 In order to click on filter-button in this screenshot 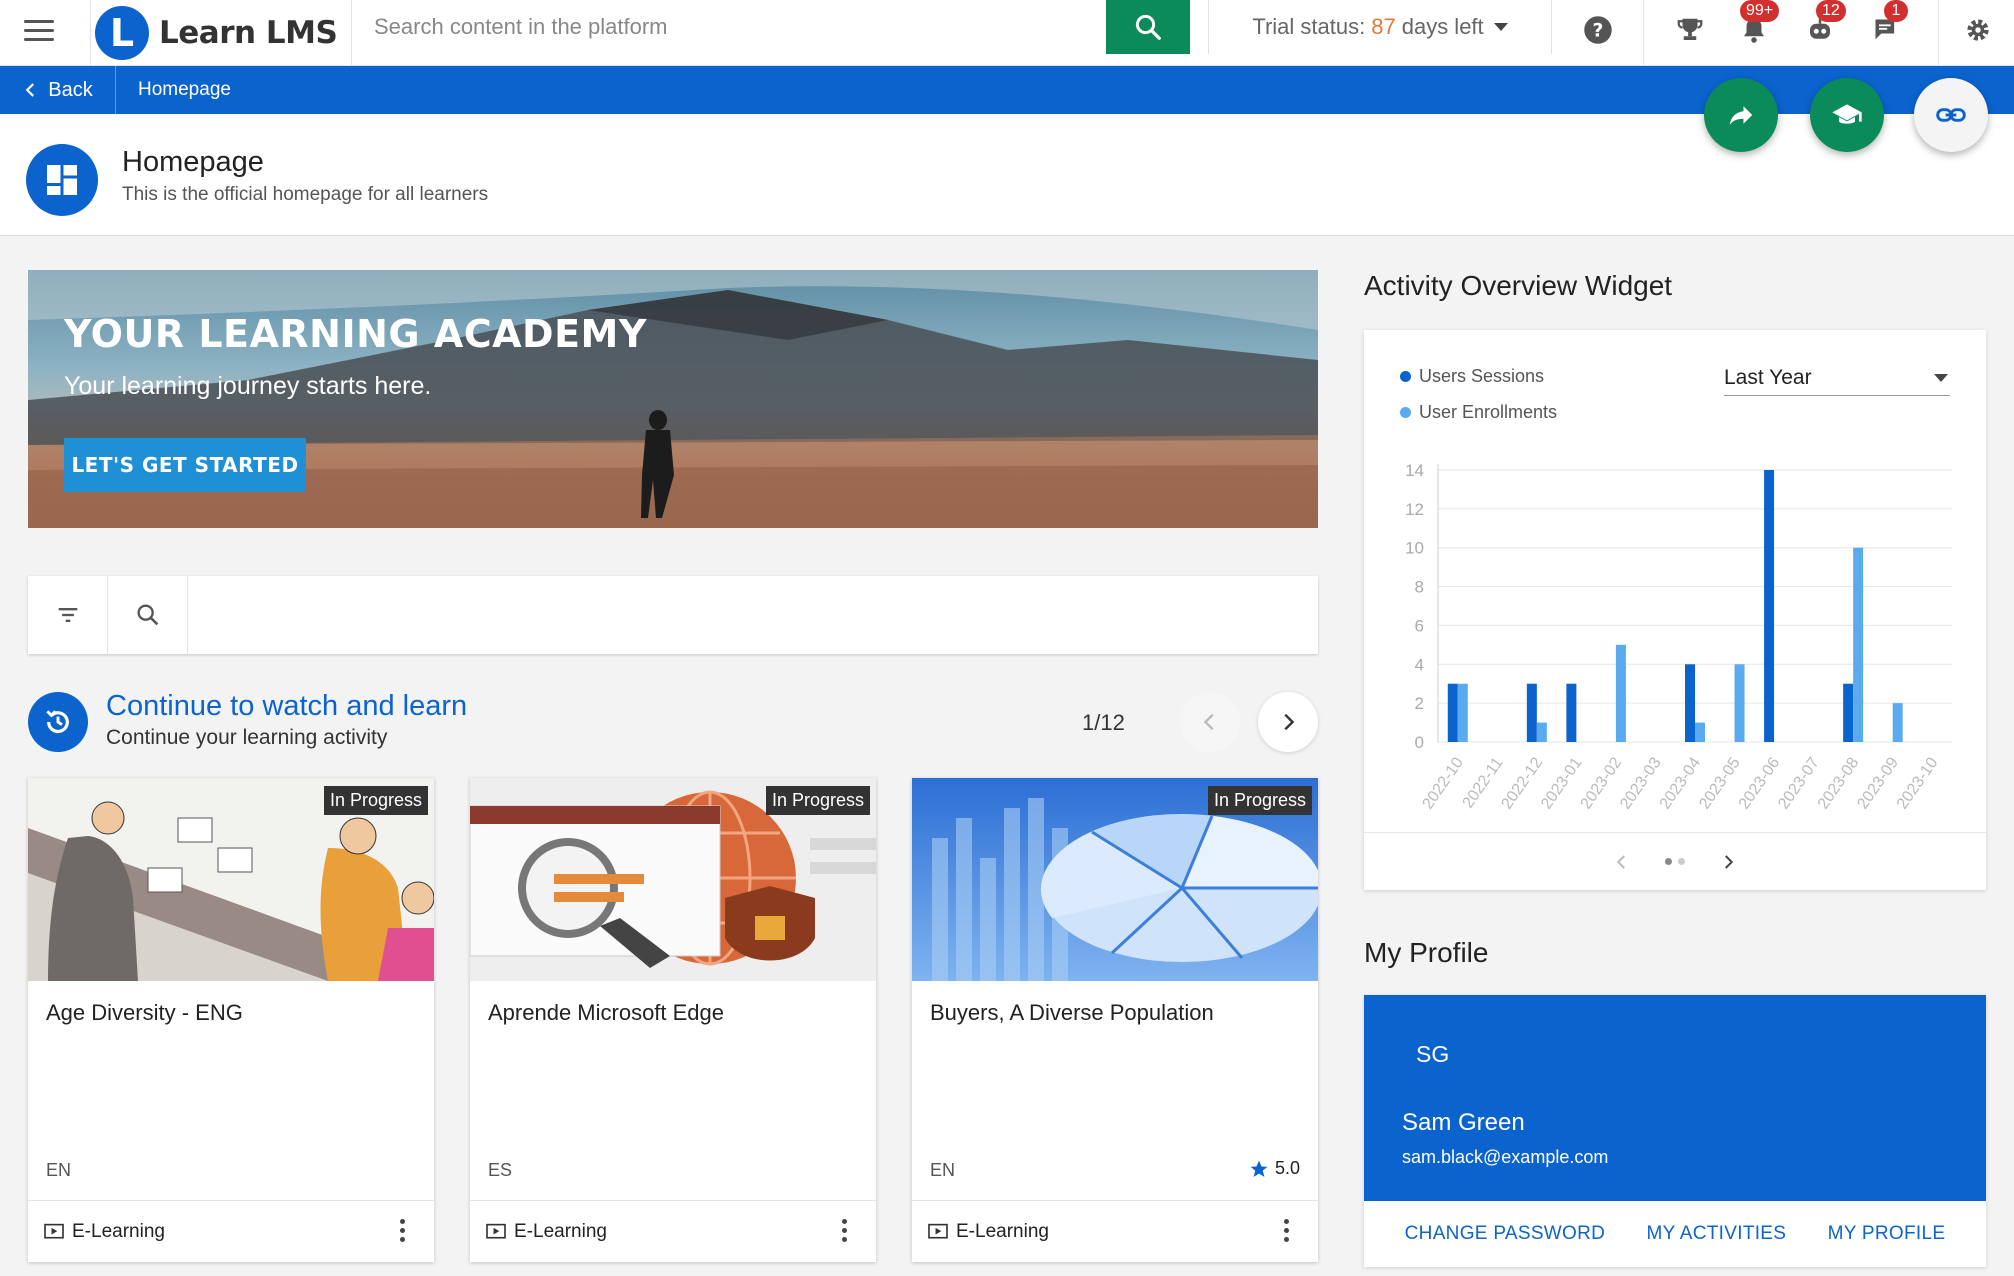, I will do `click(68, 615)`.